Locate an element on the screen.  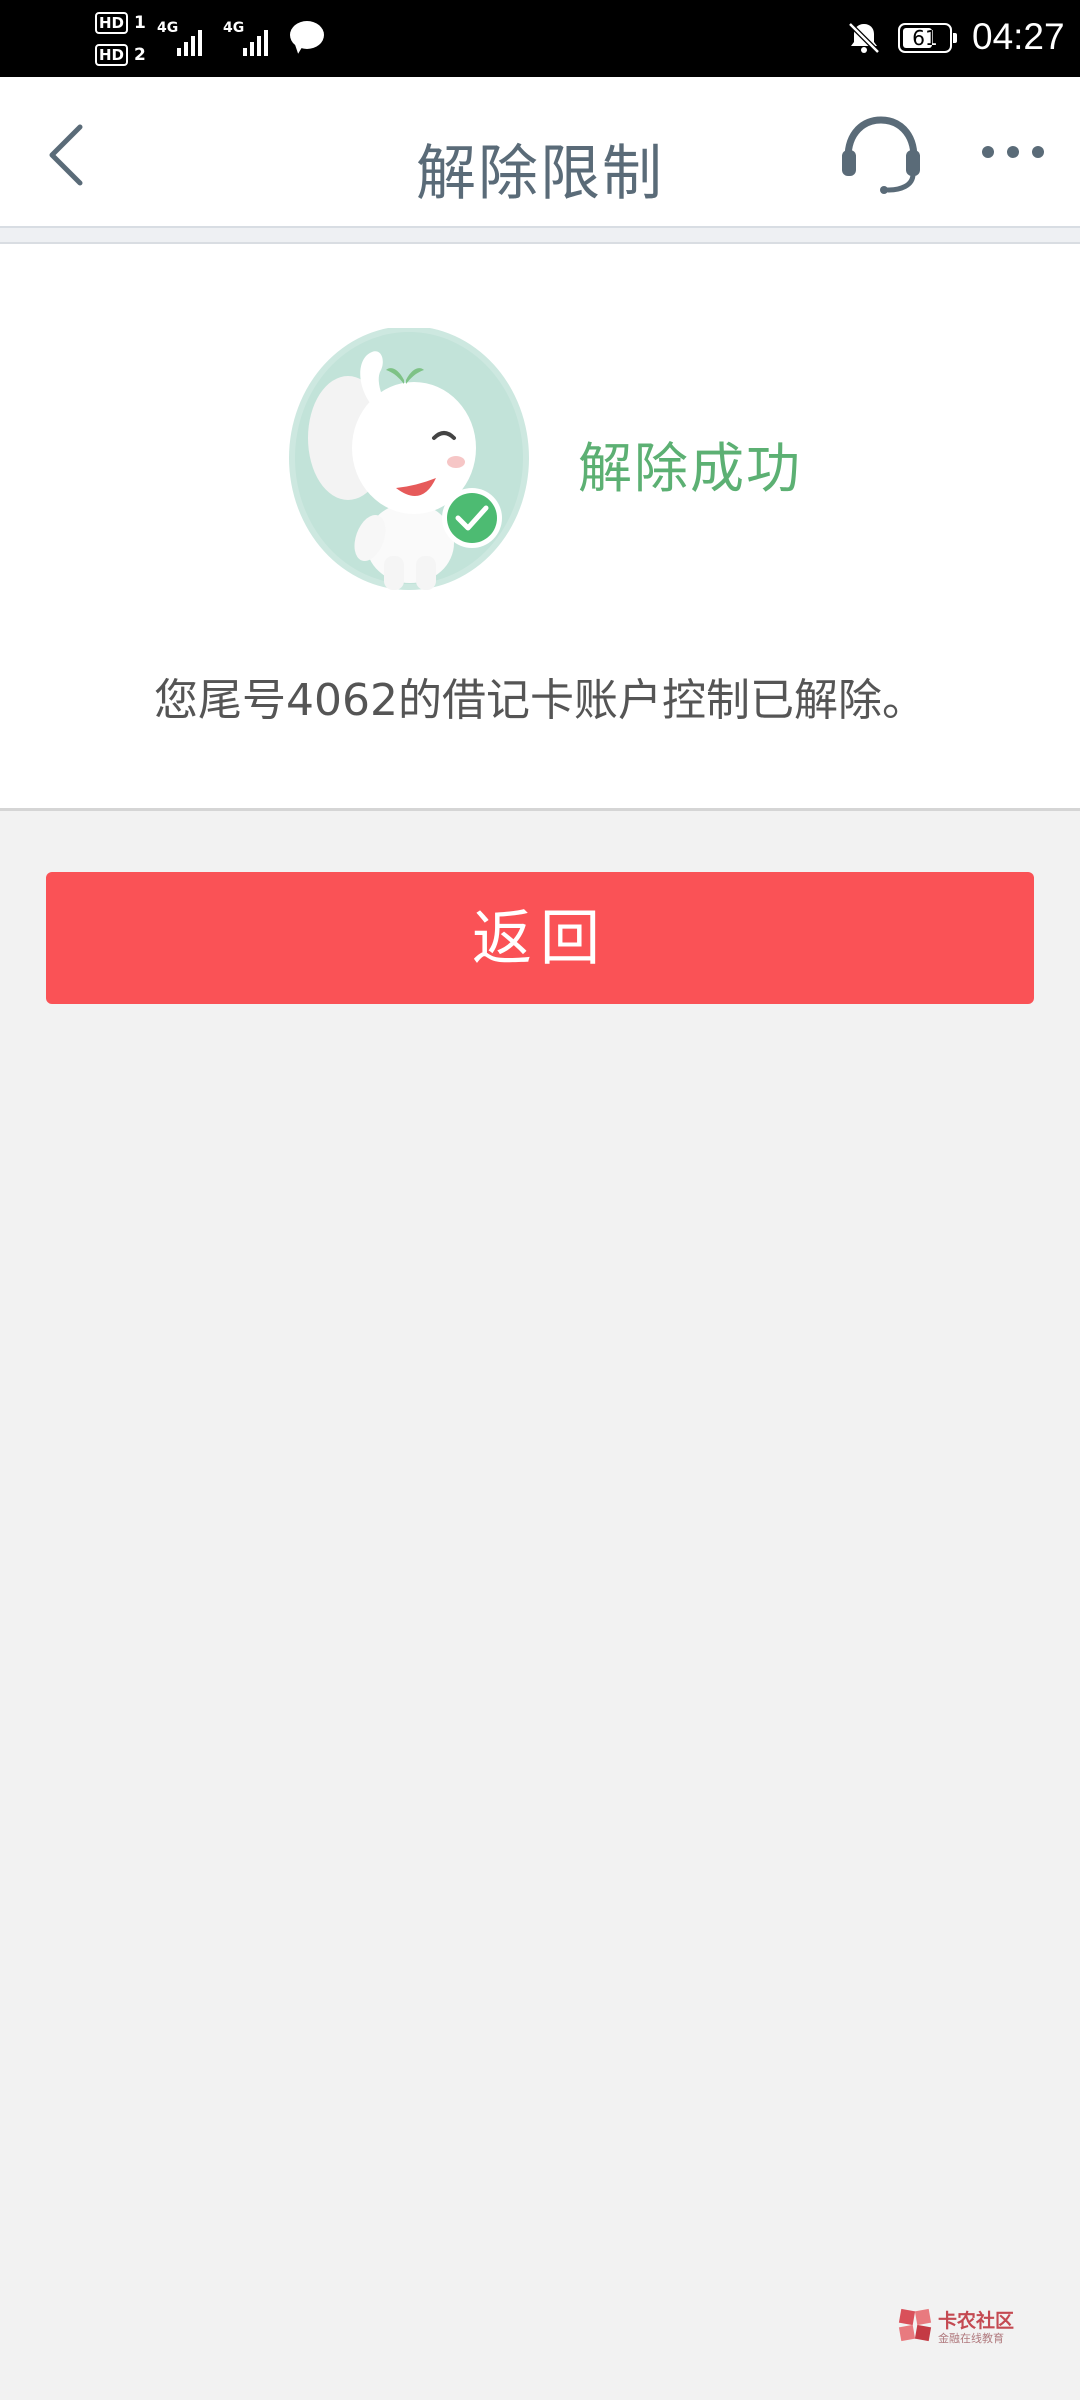
app-header: 解除限制 is located at coordinates (540, 152).